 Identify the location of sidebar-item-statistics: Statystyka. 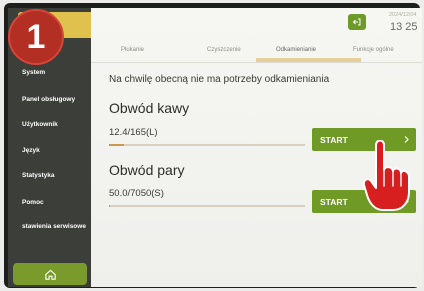
(38, 175).